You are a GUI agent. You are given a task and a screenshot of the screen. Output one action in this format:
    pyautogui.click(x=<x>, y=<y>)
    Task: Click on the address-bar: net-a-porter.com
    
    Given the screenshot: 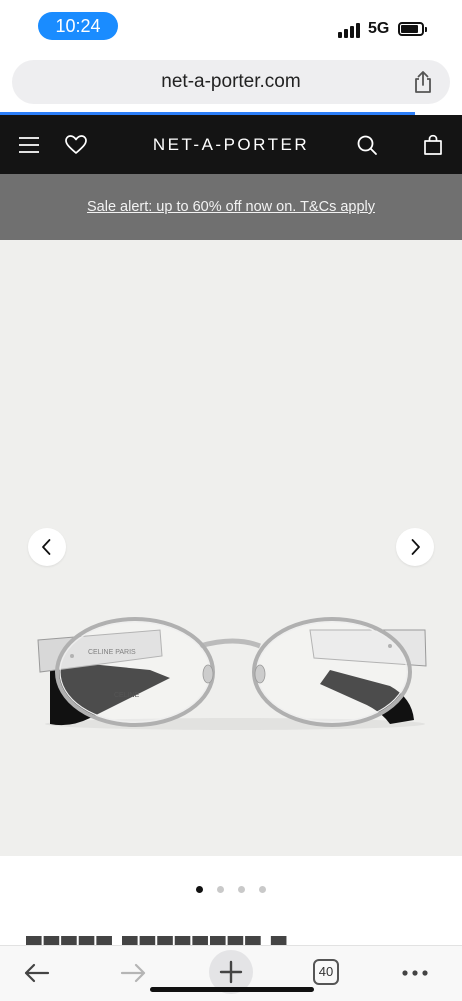 What is the action you would take?
    pyautogui.click(x=231, y=82)
    